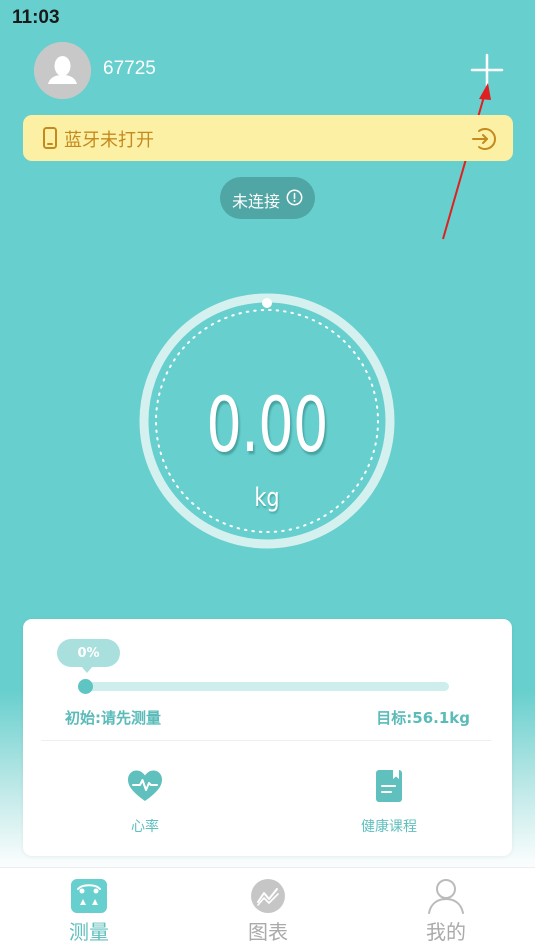 The image size is (535, 951). Describe the element at coordinates (268, 896) in the screenshot. I see `chart-icon` at that location.